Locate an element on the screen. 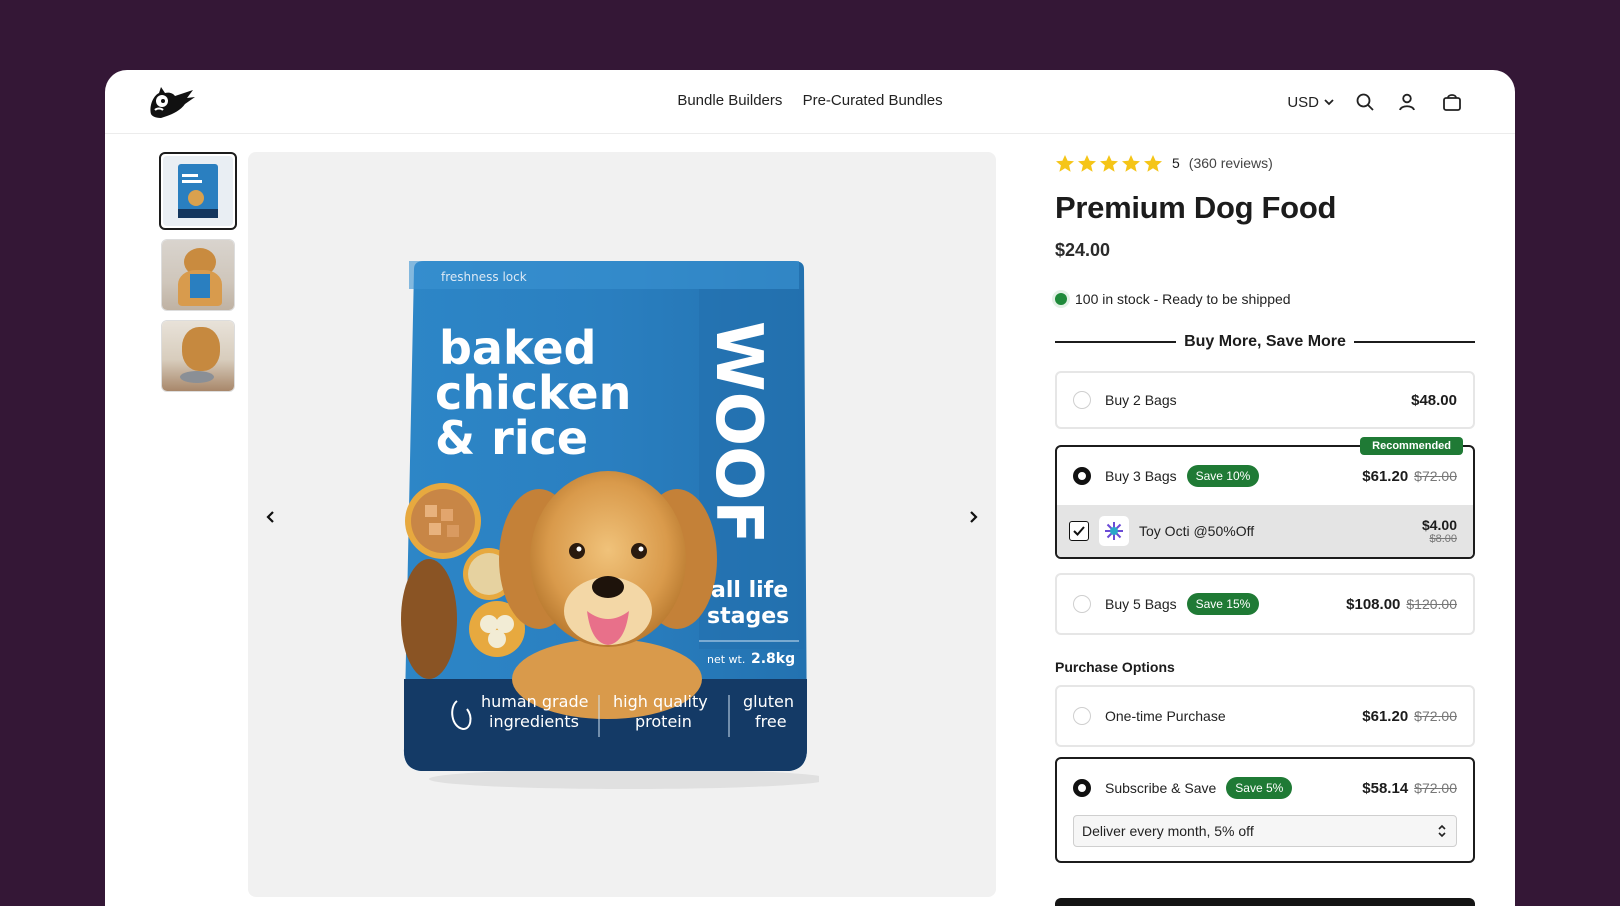 The width and height of the screenshot is (1620, 906). addon-checkbox is located at coordinates (1079, 531).